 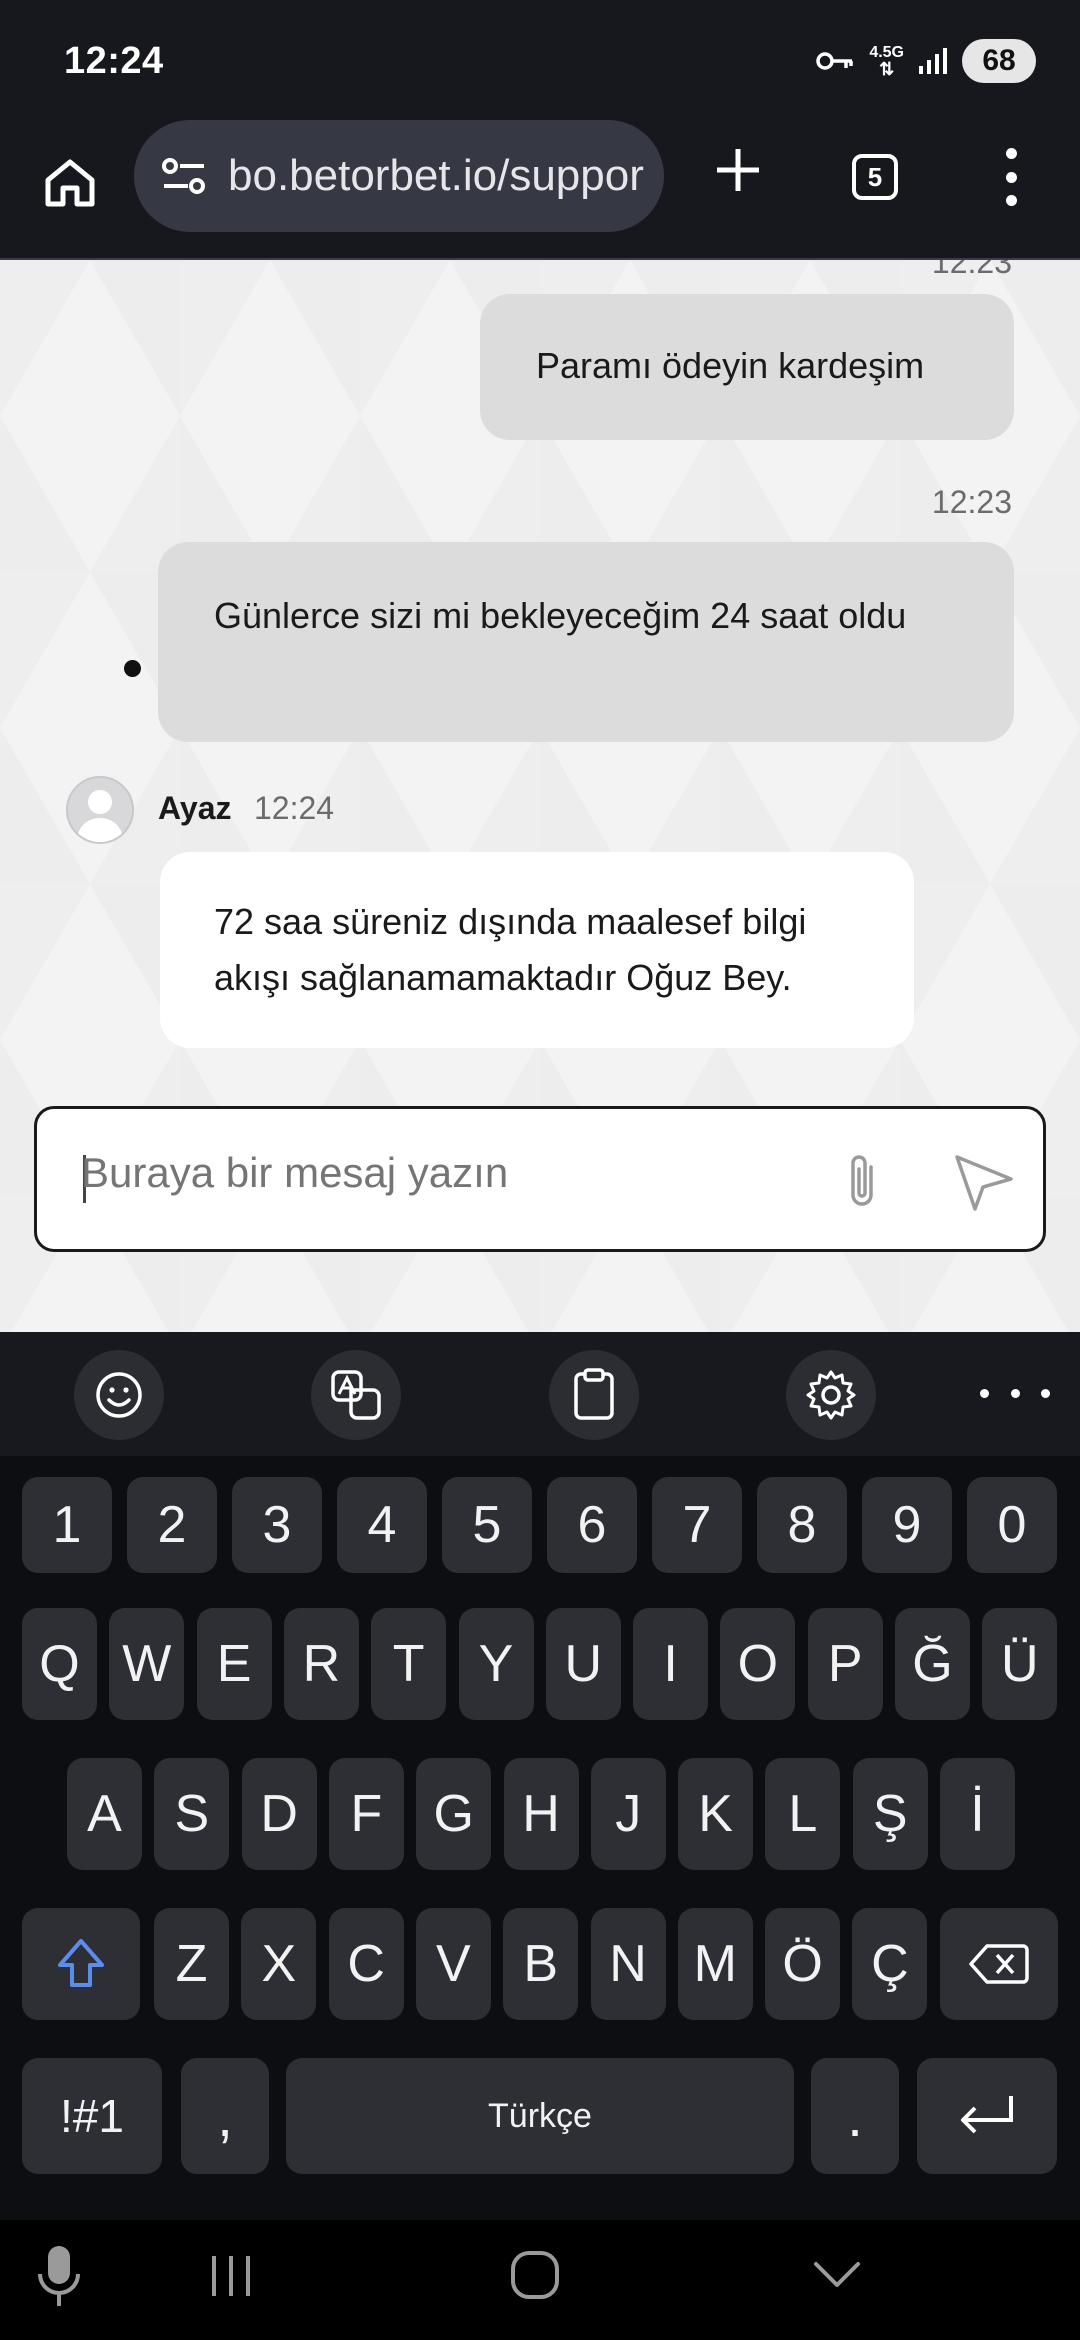 What do you see at coordinates (803, 1964) in the screenshot?
I see `key-ö: Ö` at bounding box center [803, 1964].